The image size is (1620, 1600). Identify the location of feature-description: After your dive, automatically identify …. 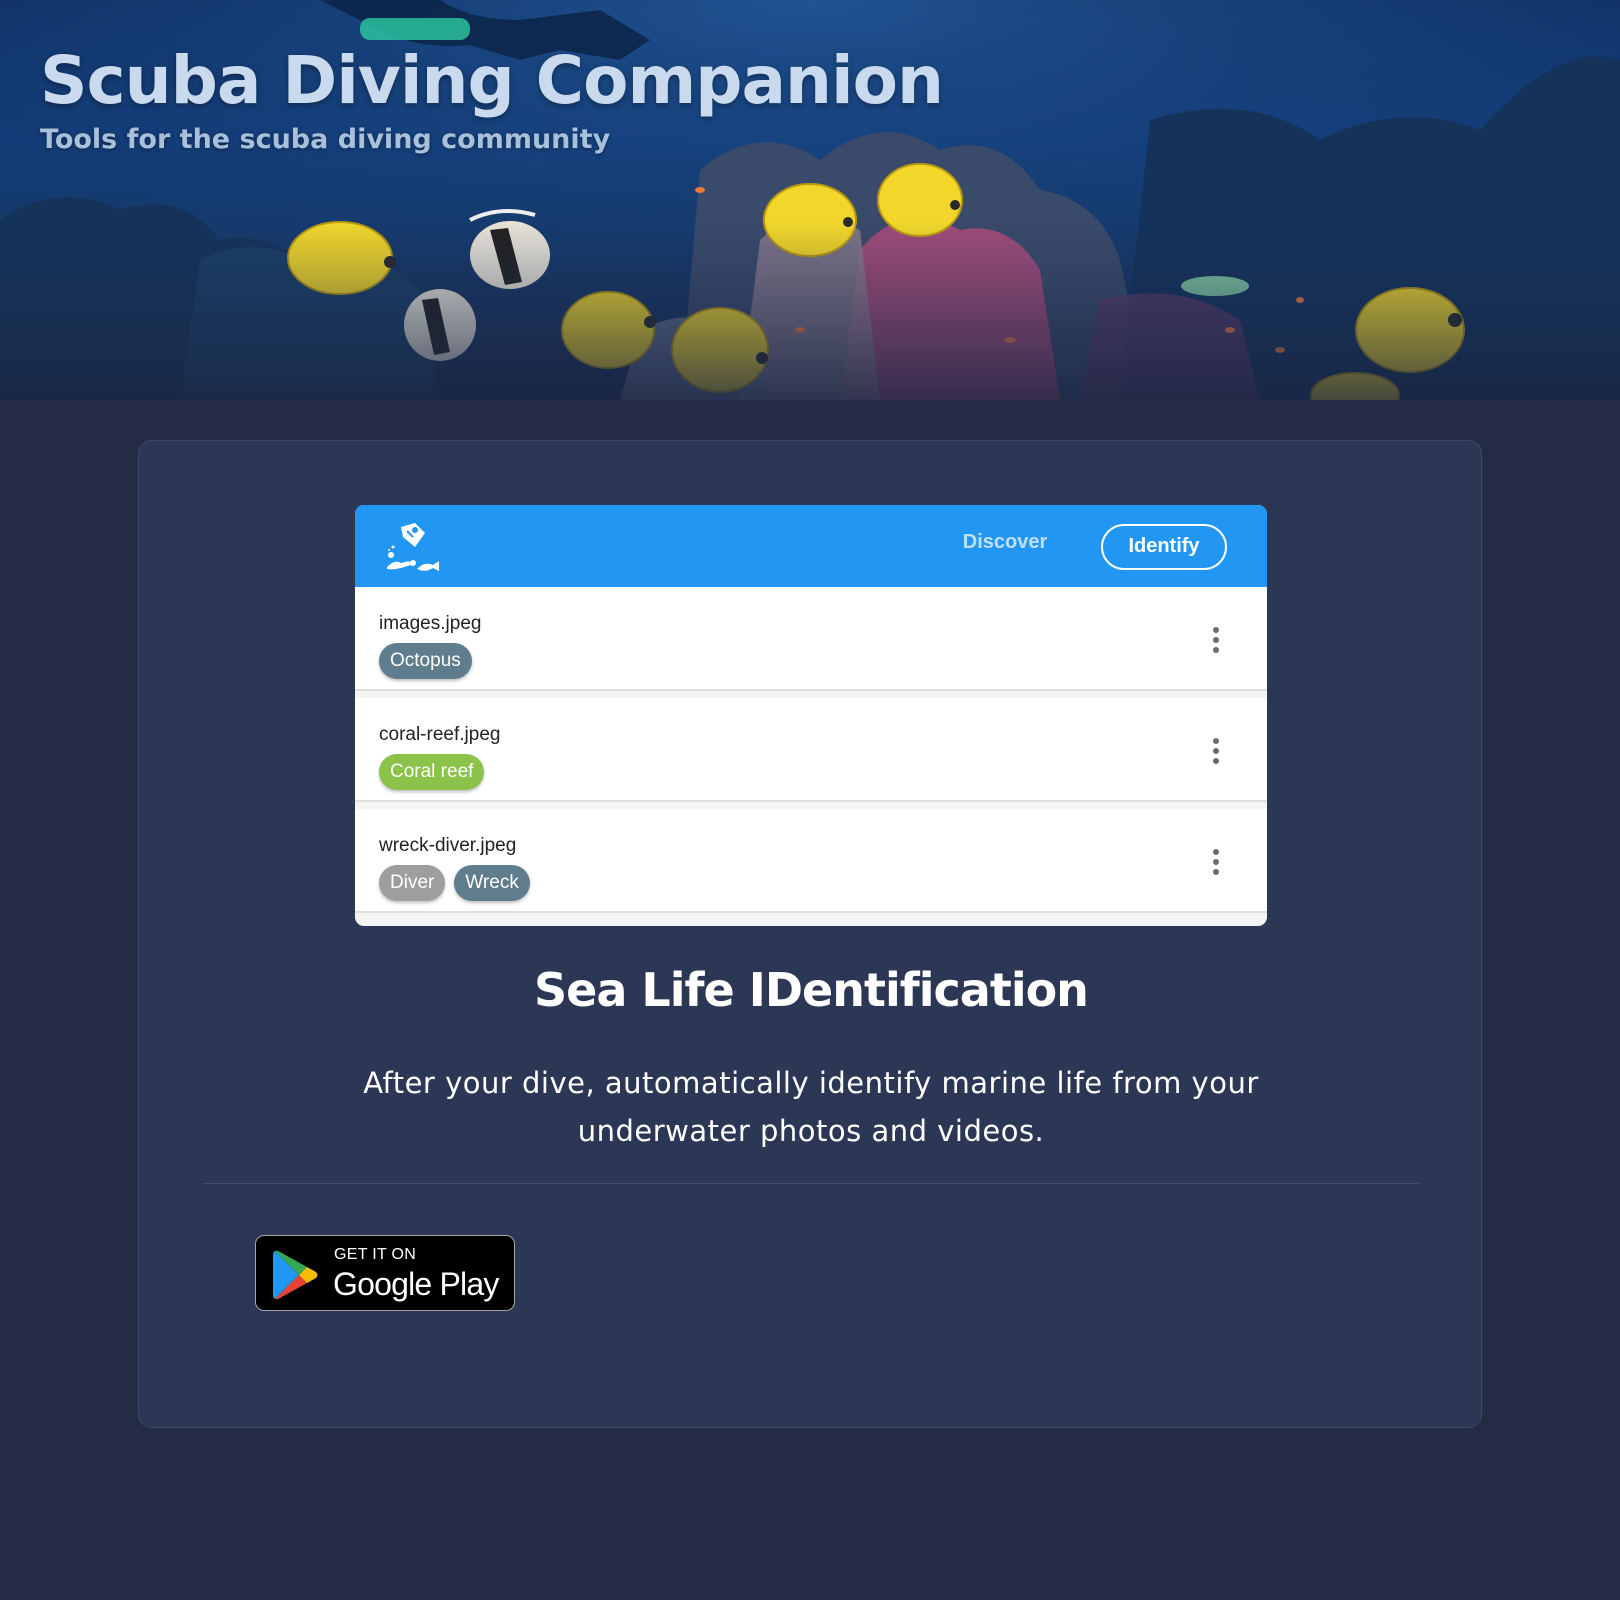
(811, 1107).